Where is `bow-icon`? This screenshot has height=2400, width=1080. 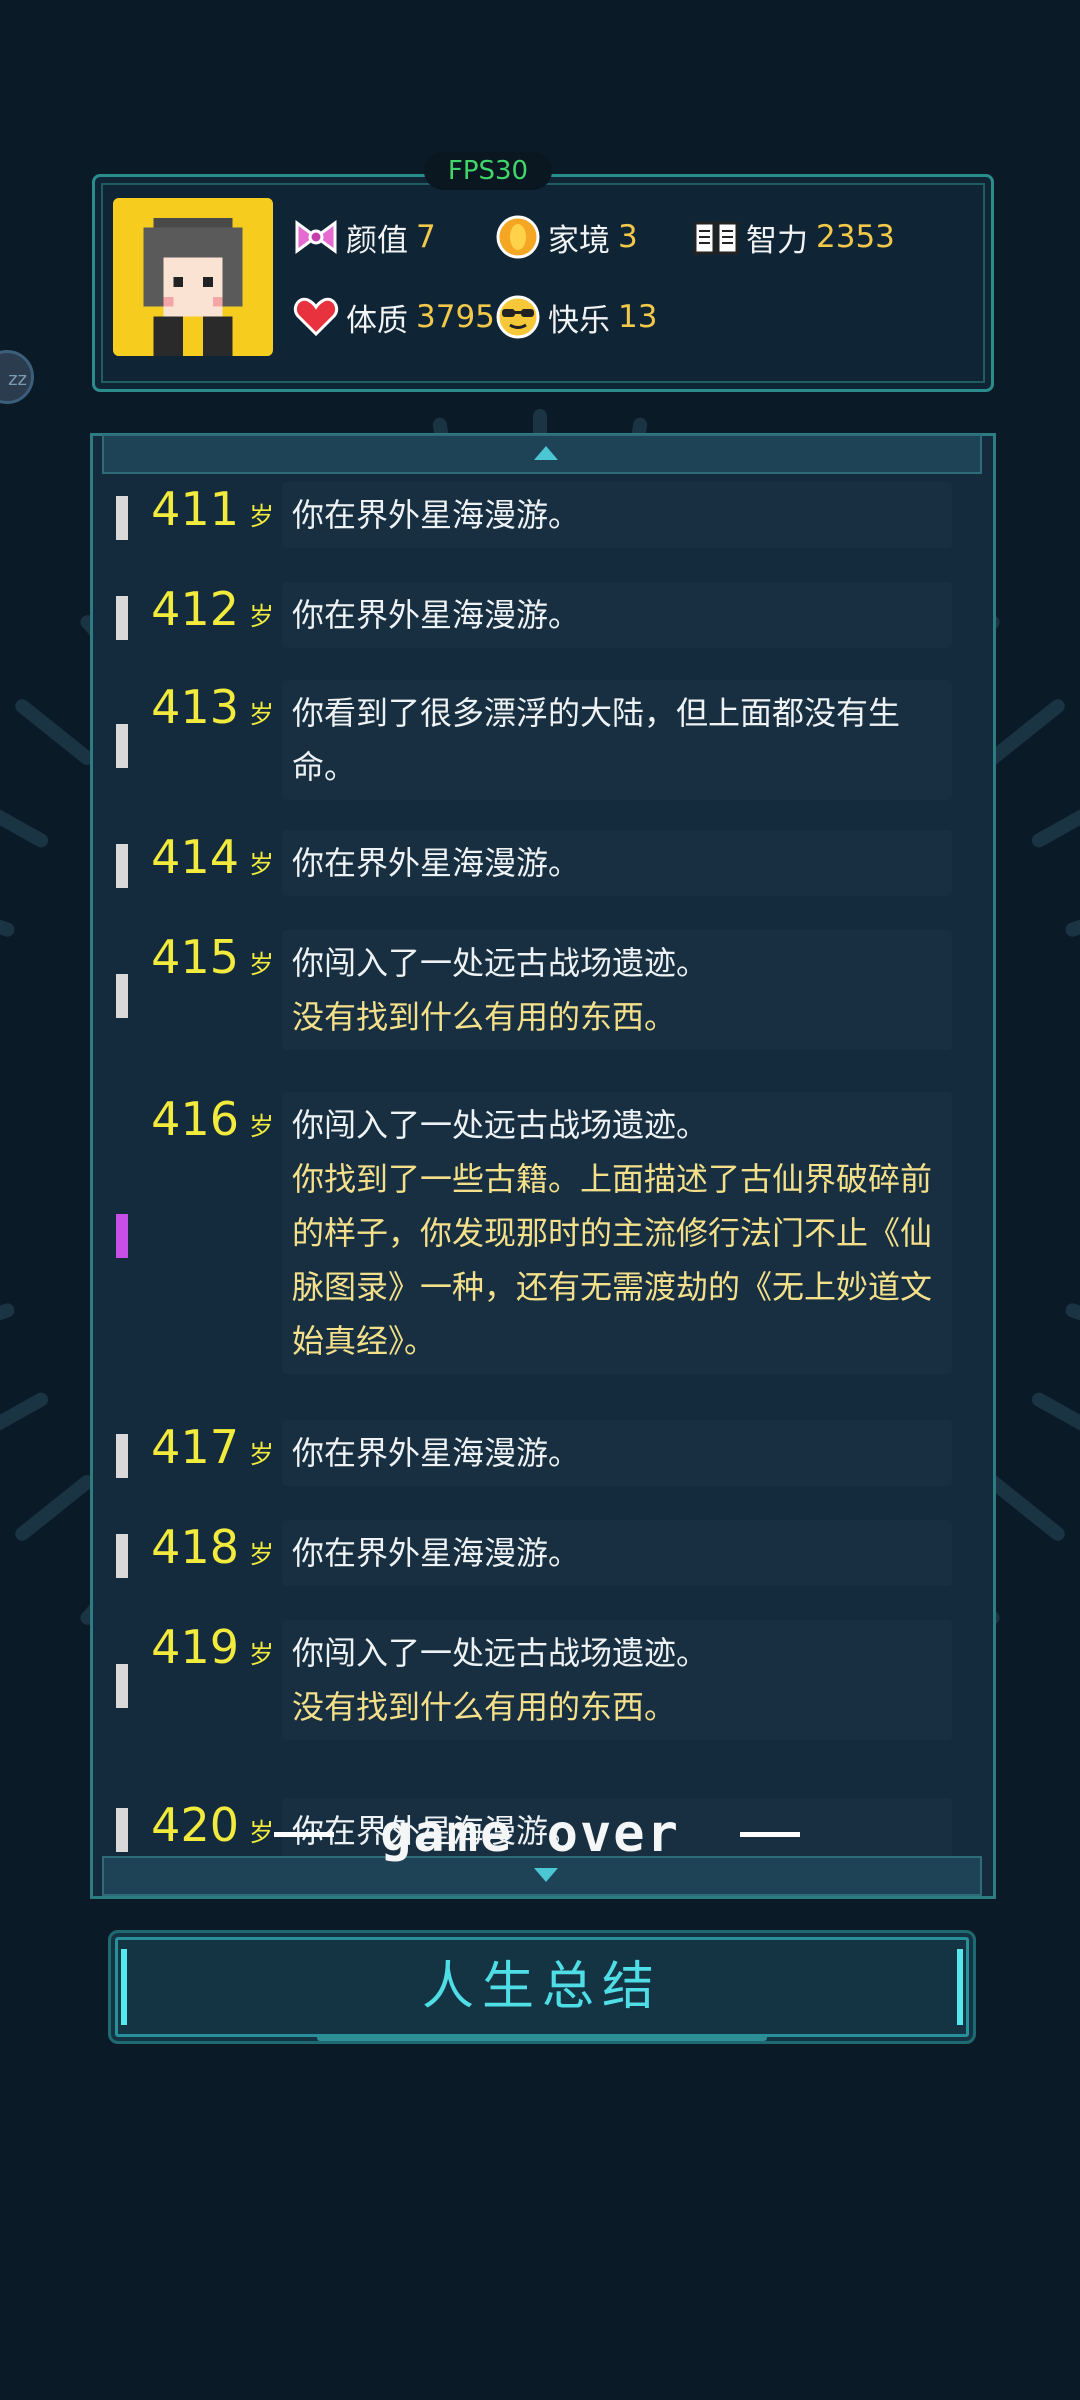 bow-icon is located at coordinates (316, 237).